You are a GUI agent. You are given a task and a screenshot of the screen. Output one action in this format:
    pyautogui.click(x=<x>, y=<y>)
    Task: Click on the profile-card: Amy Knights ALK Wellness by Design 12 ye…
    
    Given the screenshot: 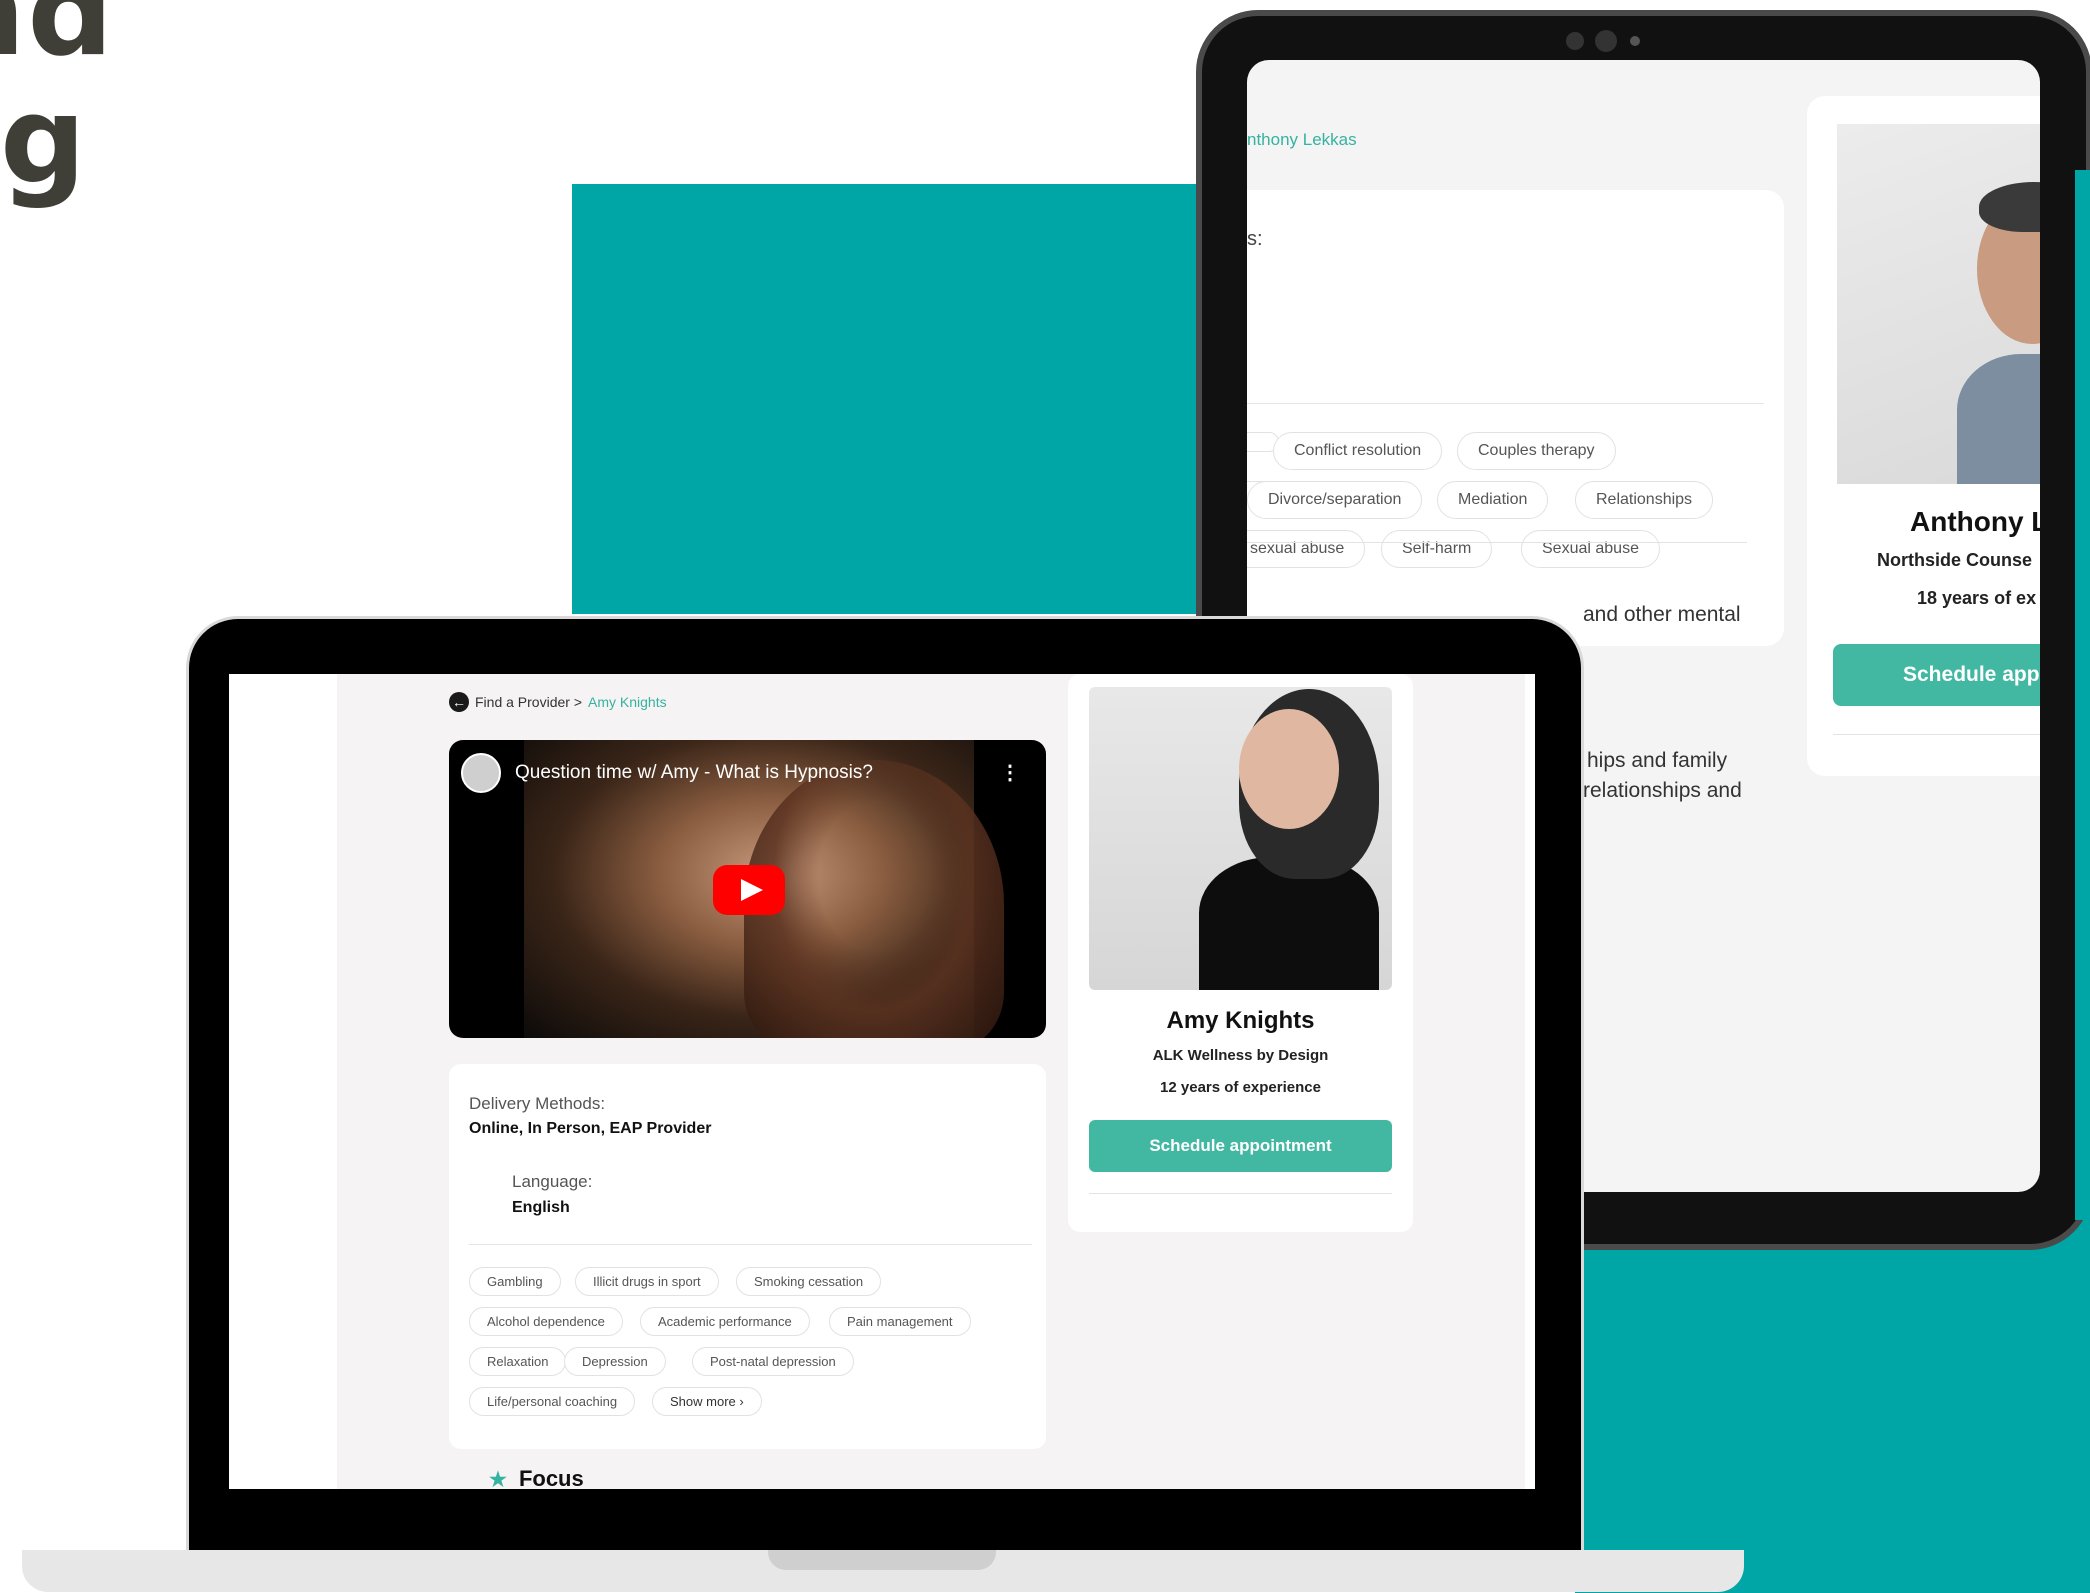 What is the action you would take?
    pyautogui.click(x=1240, y=953)
    